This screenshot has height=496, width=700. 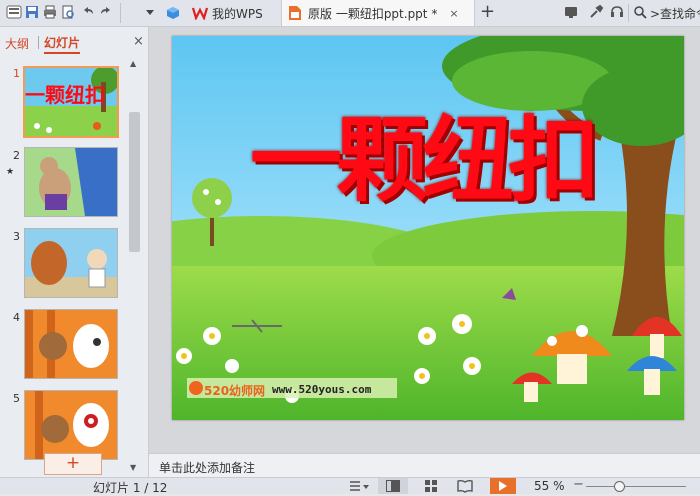 What do you see at coordinates (422, 161) in the screenshot?
I see `slide-title: 一颗纽扣` at bounding box center [422, 161].